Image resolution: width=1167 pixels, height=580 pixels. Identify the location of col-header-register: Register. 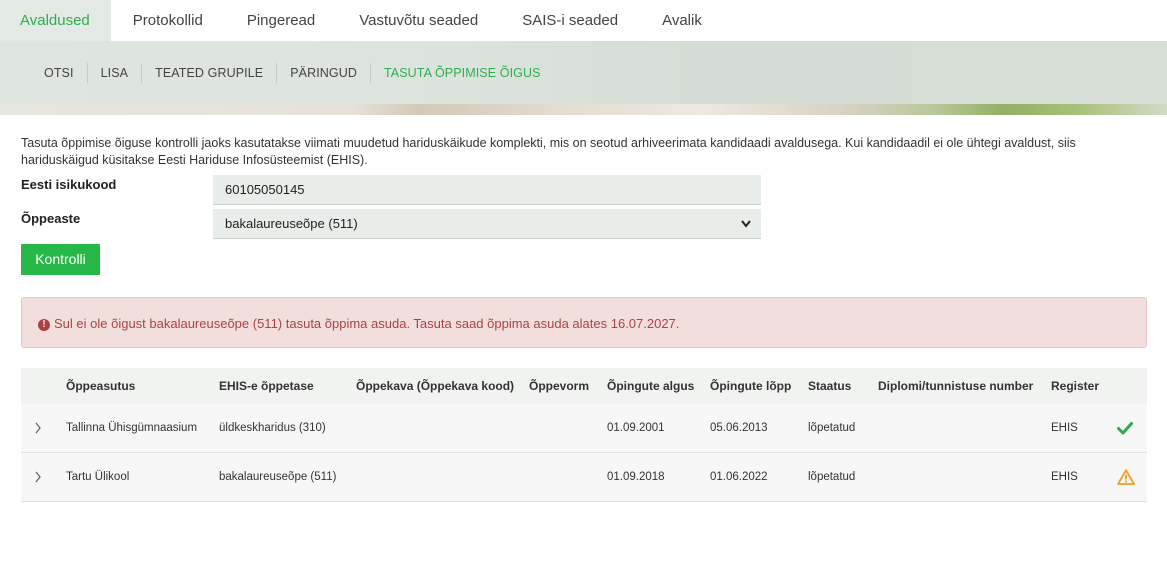
(1075, 386).